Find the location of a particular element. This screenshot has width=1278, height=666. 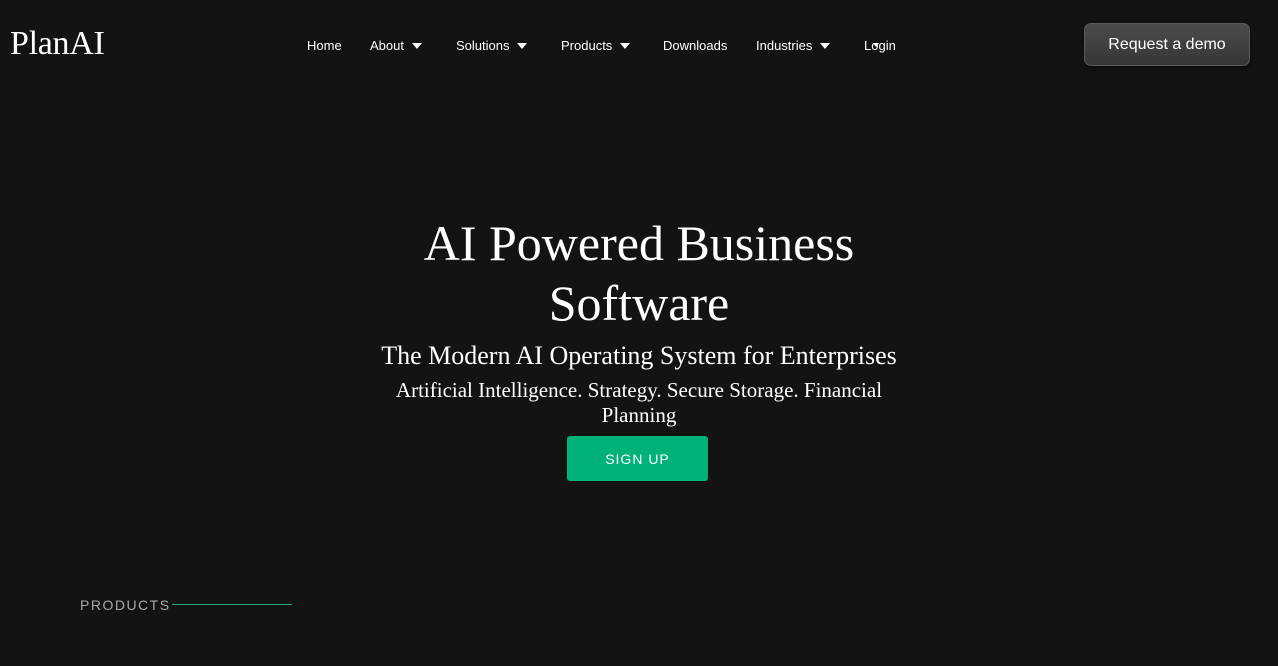

nav-item-industries: Industries is located at coordinates (793, 45).